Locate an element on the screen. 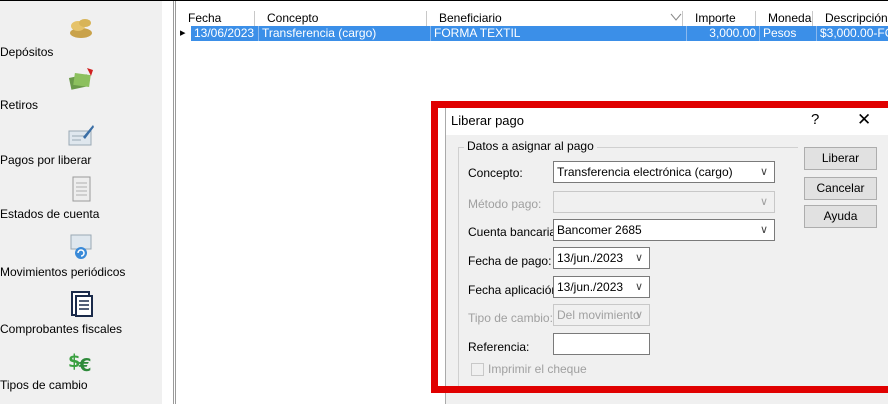  sidebar-item-tipos-de-cambio: $ € Tipos de cambio is located at coordinates (81, 369).